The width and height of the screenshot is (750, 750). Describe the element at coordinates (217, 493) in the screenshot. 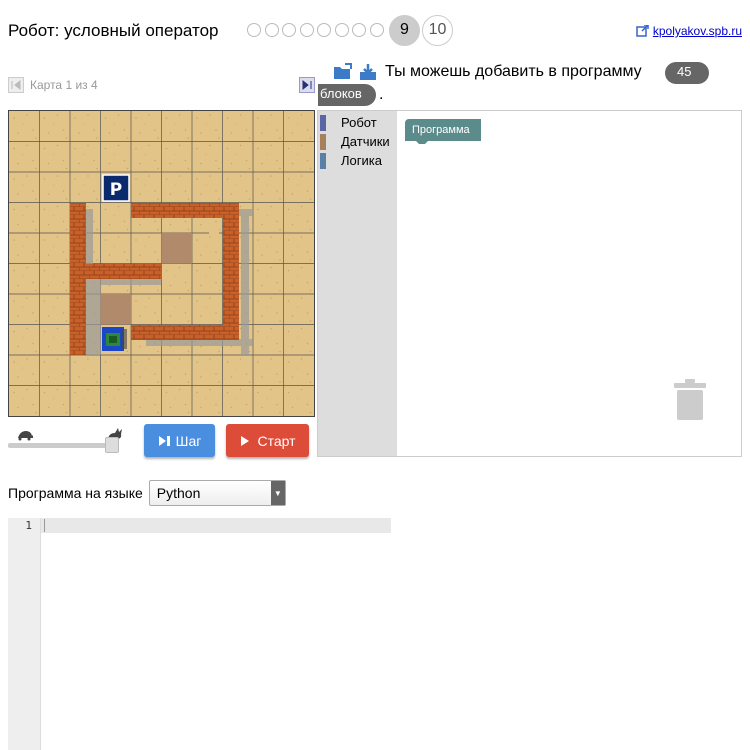

I see `language-select: Python ▼` at that location.